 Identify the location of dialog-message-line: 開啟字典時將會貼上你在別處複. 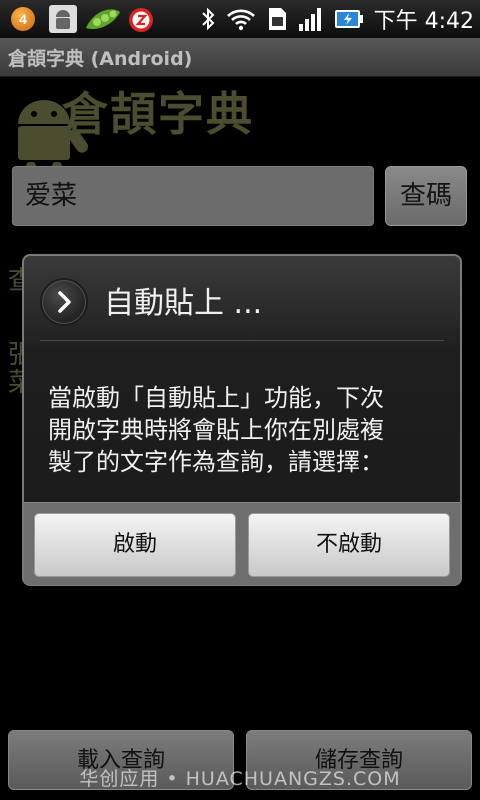
(216, 430).